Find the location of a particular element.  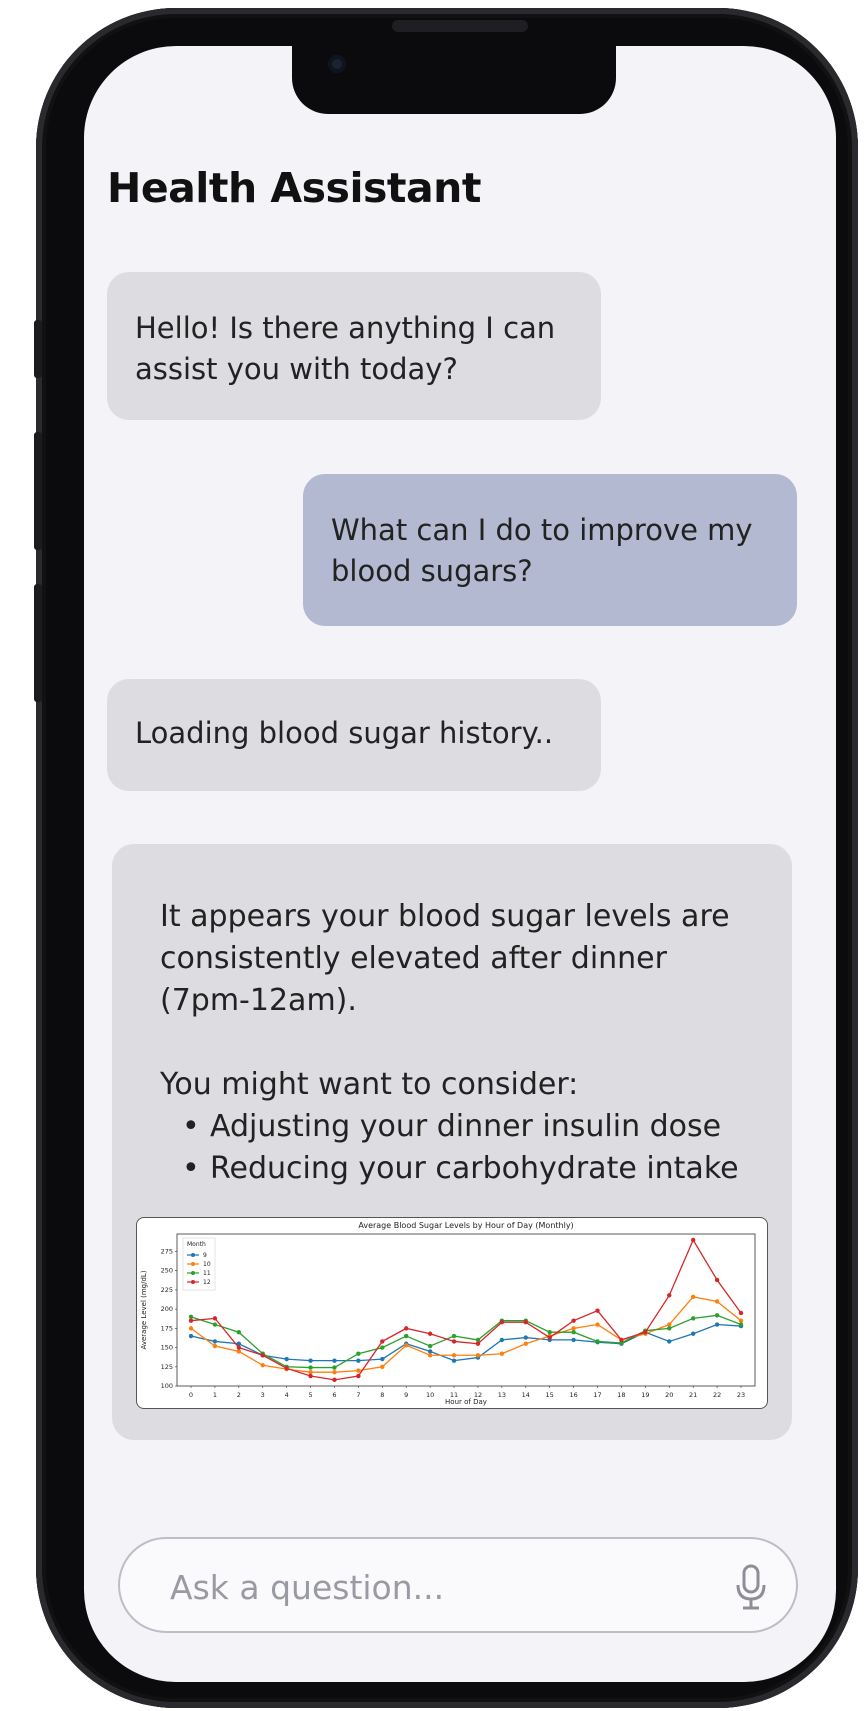

y-tick-label: 225 is located at coordinates (167, 1290).